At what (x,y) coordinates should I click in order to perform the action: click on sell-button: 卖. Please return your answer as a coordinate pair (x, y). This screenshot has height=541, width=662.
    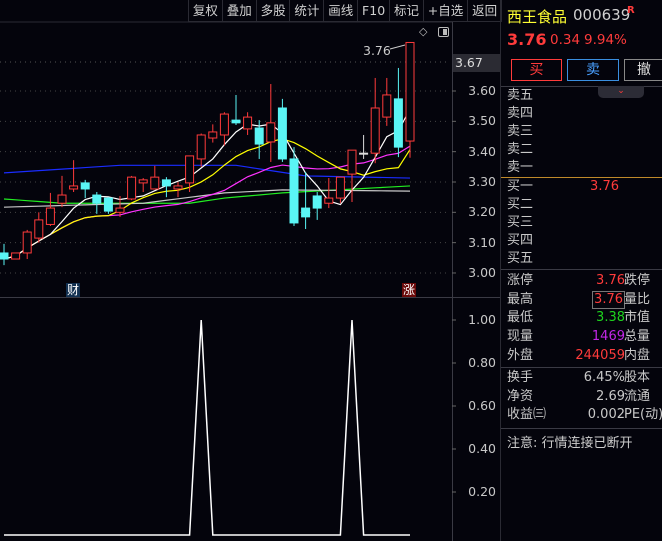
    Looking at the image, I should click on (593, 70).